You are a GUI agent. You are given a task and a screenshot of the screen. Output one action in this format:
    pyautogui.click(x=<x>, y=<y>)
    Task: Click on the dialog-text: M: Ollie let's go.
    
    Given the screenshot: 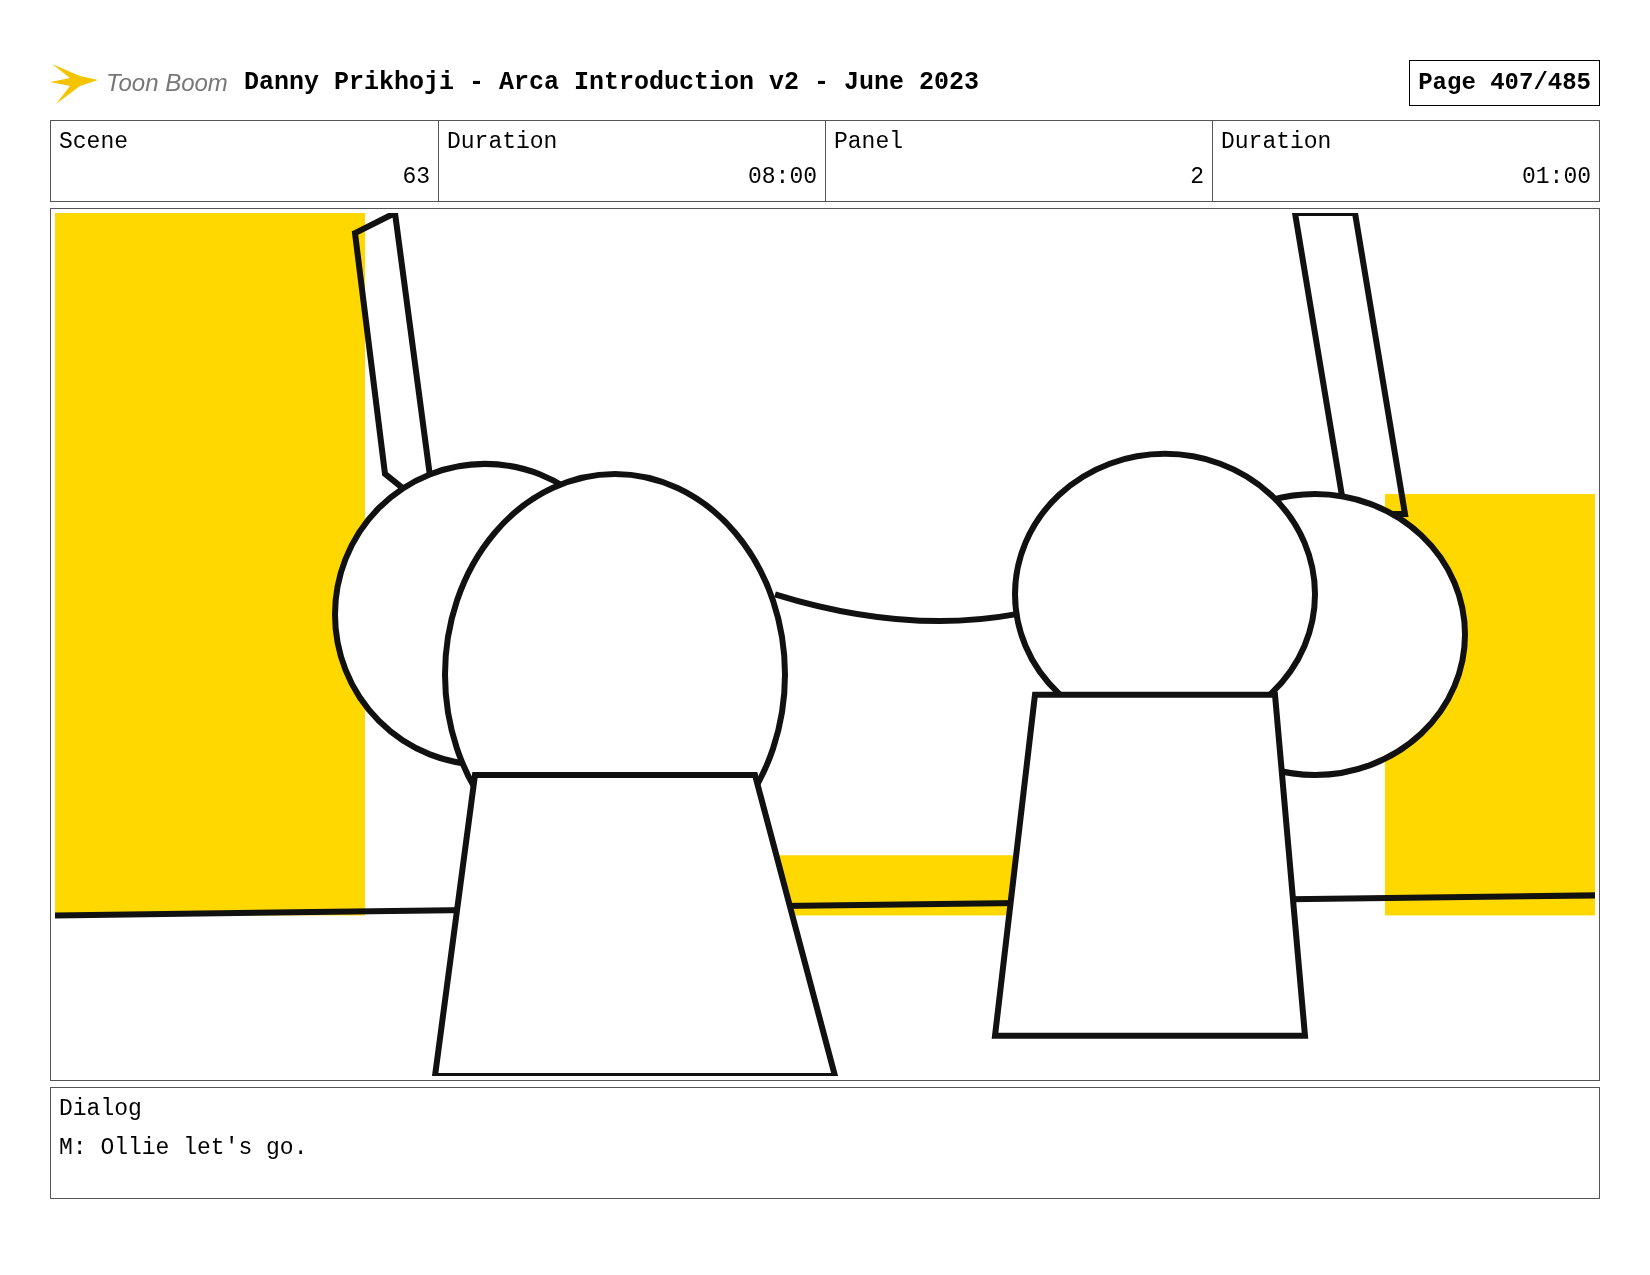 What is the action you would take?
    pyautogui.click(x=184, y=1148)
    